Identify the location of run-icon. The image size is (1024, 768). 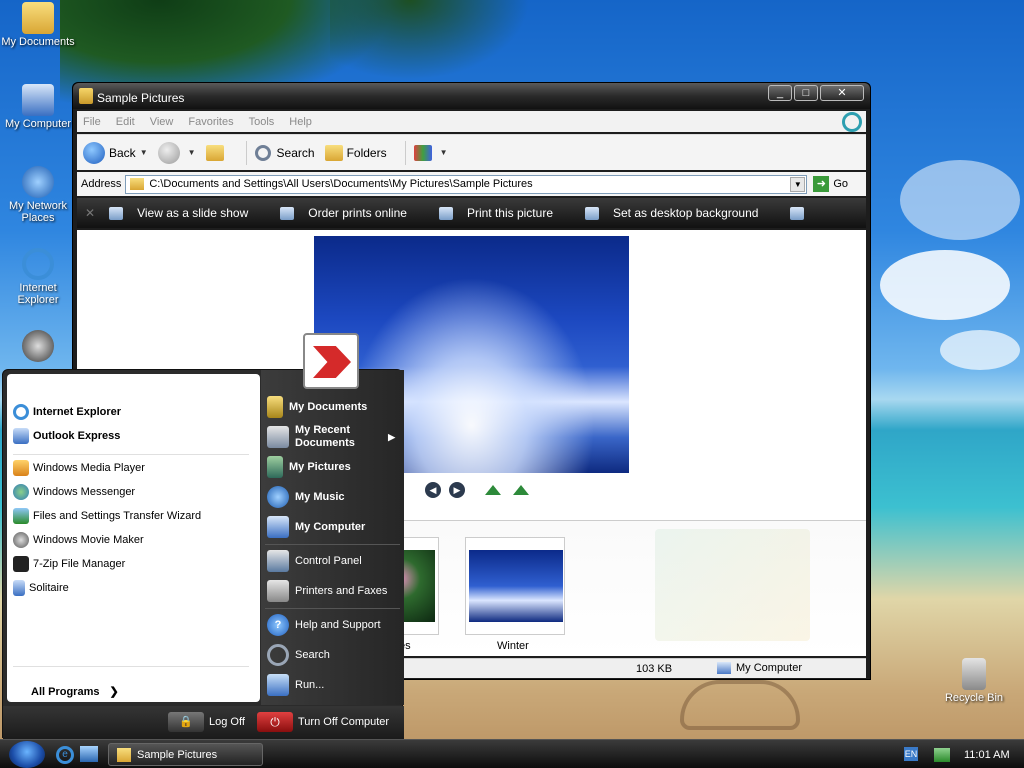
(278, 685).